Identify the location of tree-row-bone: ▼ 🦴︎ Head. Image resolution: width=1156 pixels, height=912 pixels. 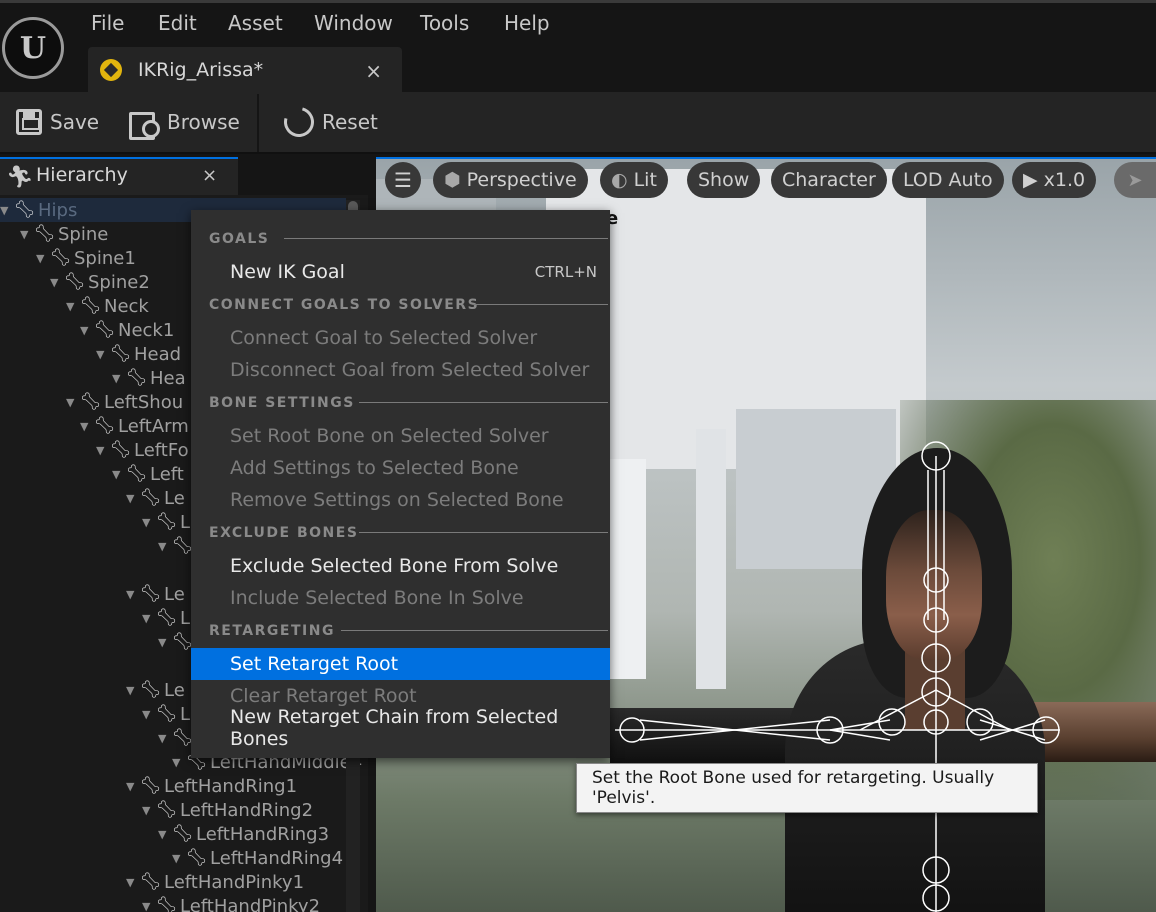
(138, 354).